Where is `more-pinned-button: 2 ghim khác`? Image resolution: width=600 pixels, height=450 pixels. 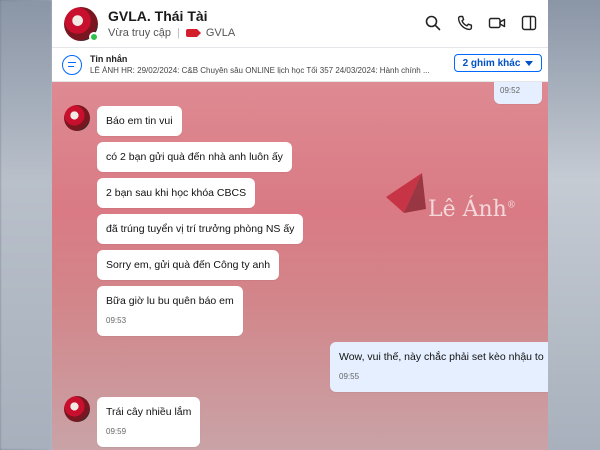
more-pinned-button: 2 ghim khác is located at coordinates (498, 63).